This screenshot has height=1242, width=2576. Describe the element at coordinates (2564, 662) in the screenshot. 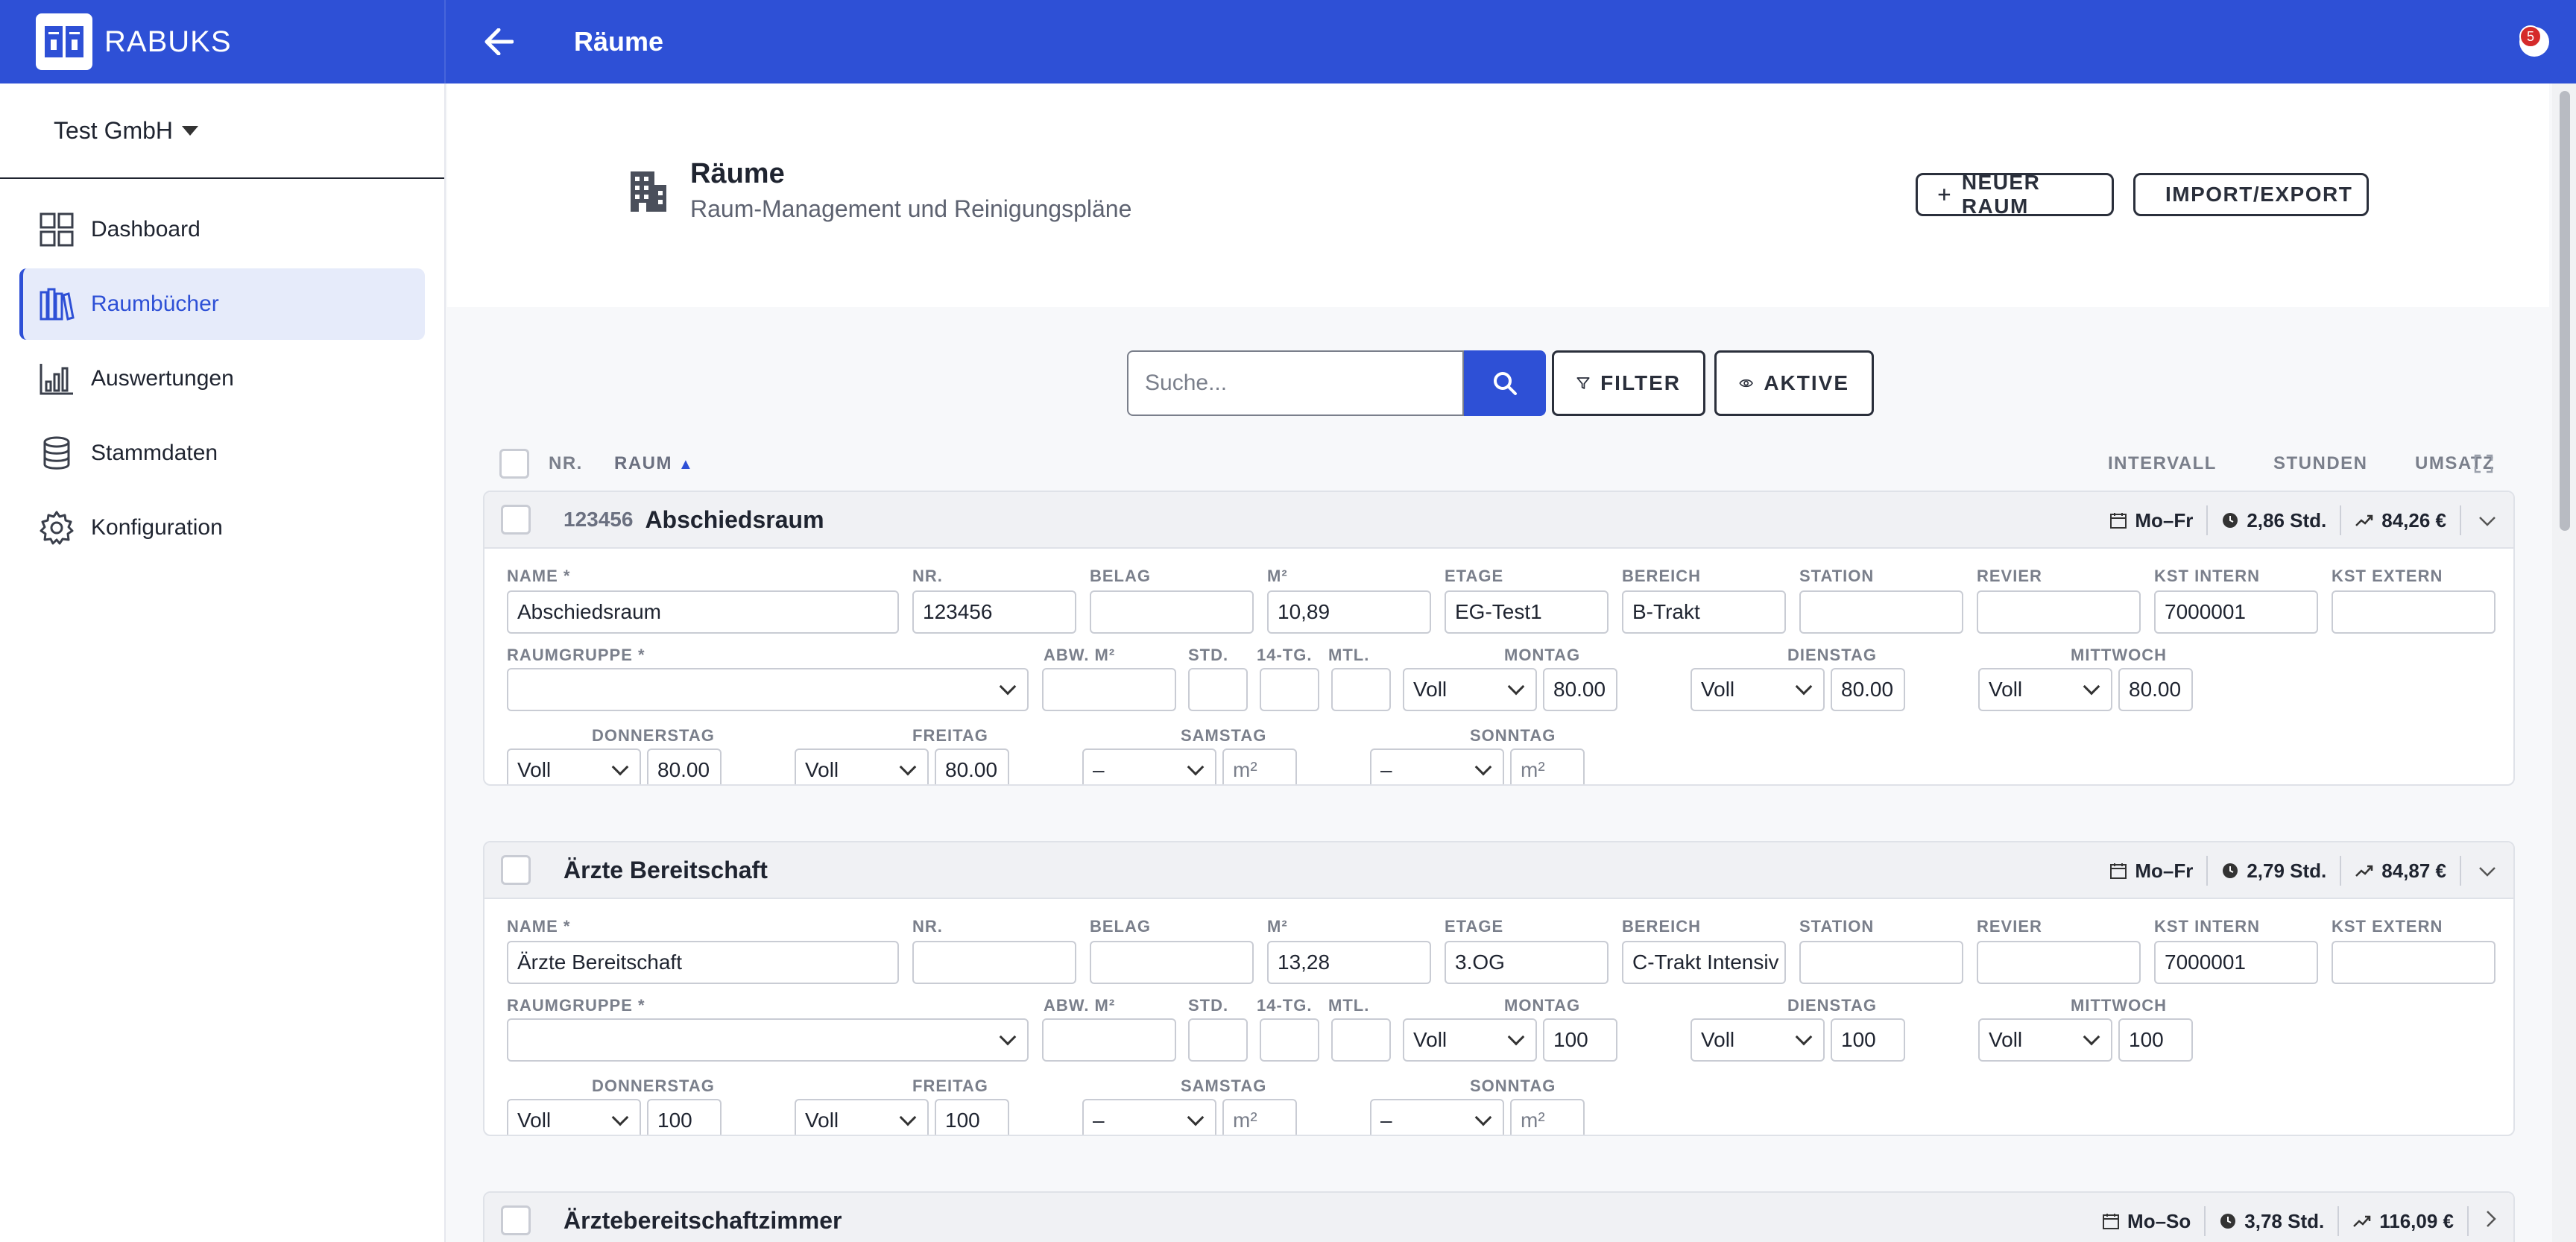

I see `scrollbar-track` at that location.